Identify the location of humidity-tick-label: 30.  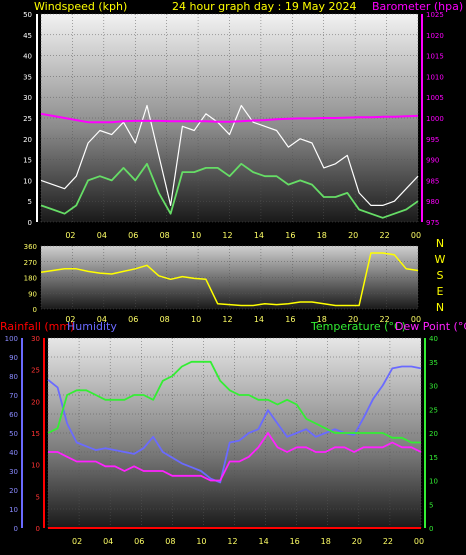
(13, 472).